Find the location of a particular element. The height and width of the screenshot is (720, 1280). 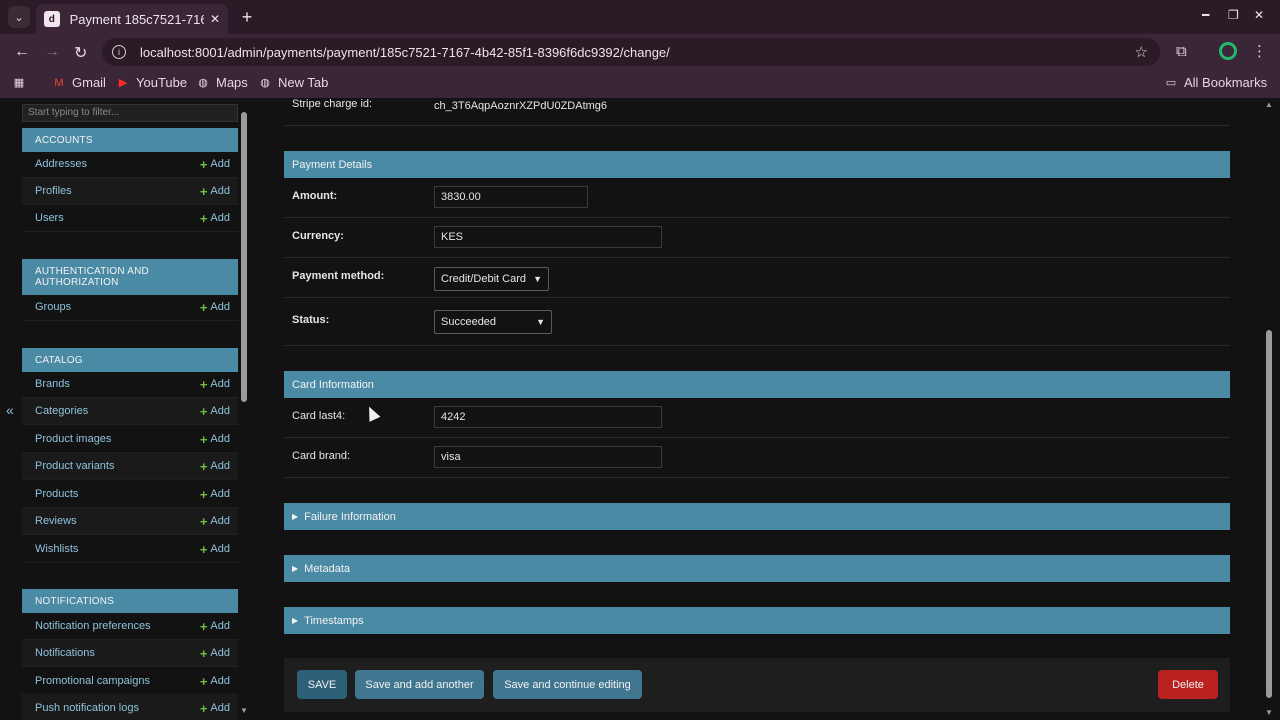

fieldset-metadata: ▶ Metadata is located at coordinates (757, 568).